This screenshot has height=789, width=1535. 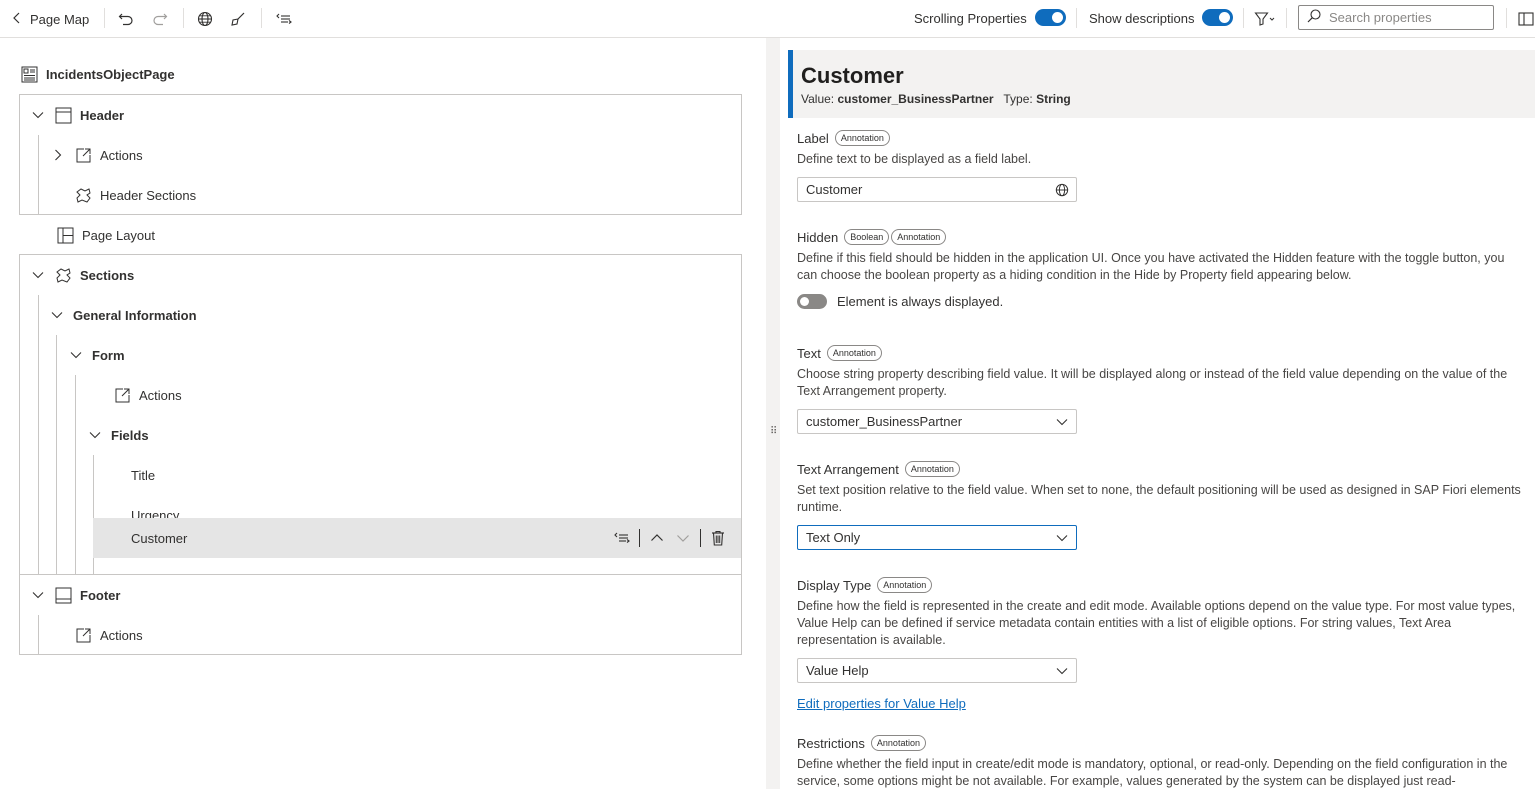 I want to click on hidden-toggle-row: Element is always displayed., so click(x=1162, y=301).